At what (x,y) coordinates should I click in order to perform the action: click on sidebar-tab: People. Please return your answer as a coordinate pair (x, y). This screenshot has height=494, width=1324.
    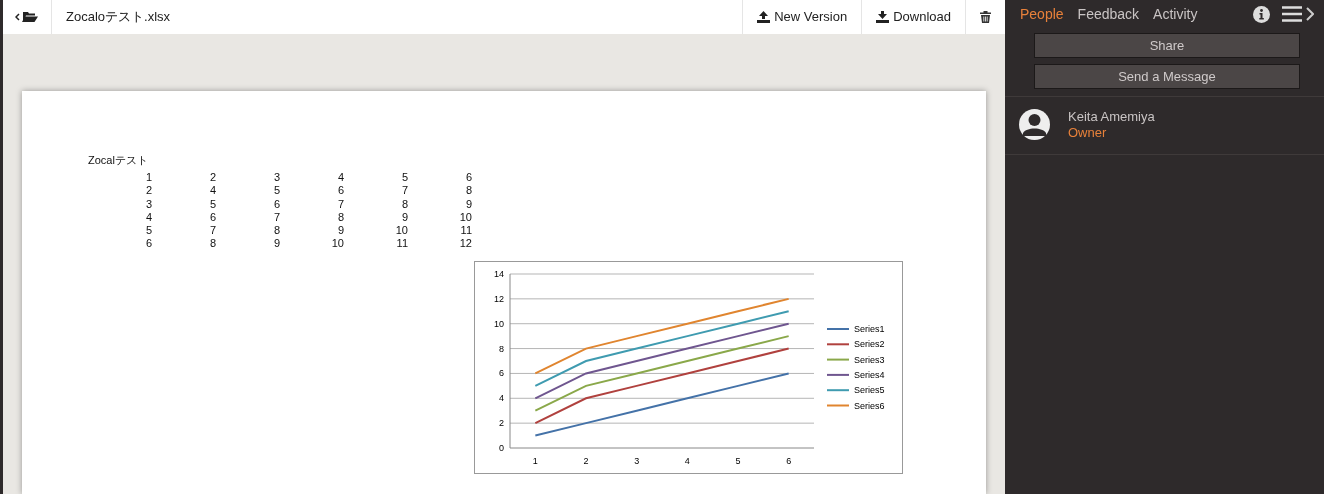
    Looking at the image, I should click on (1042, 14).